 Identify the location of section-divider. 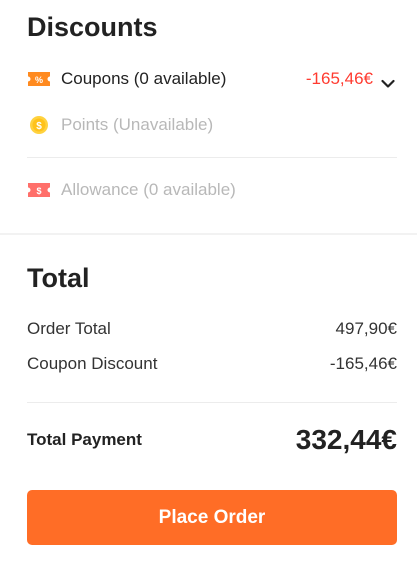
(208, 234).